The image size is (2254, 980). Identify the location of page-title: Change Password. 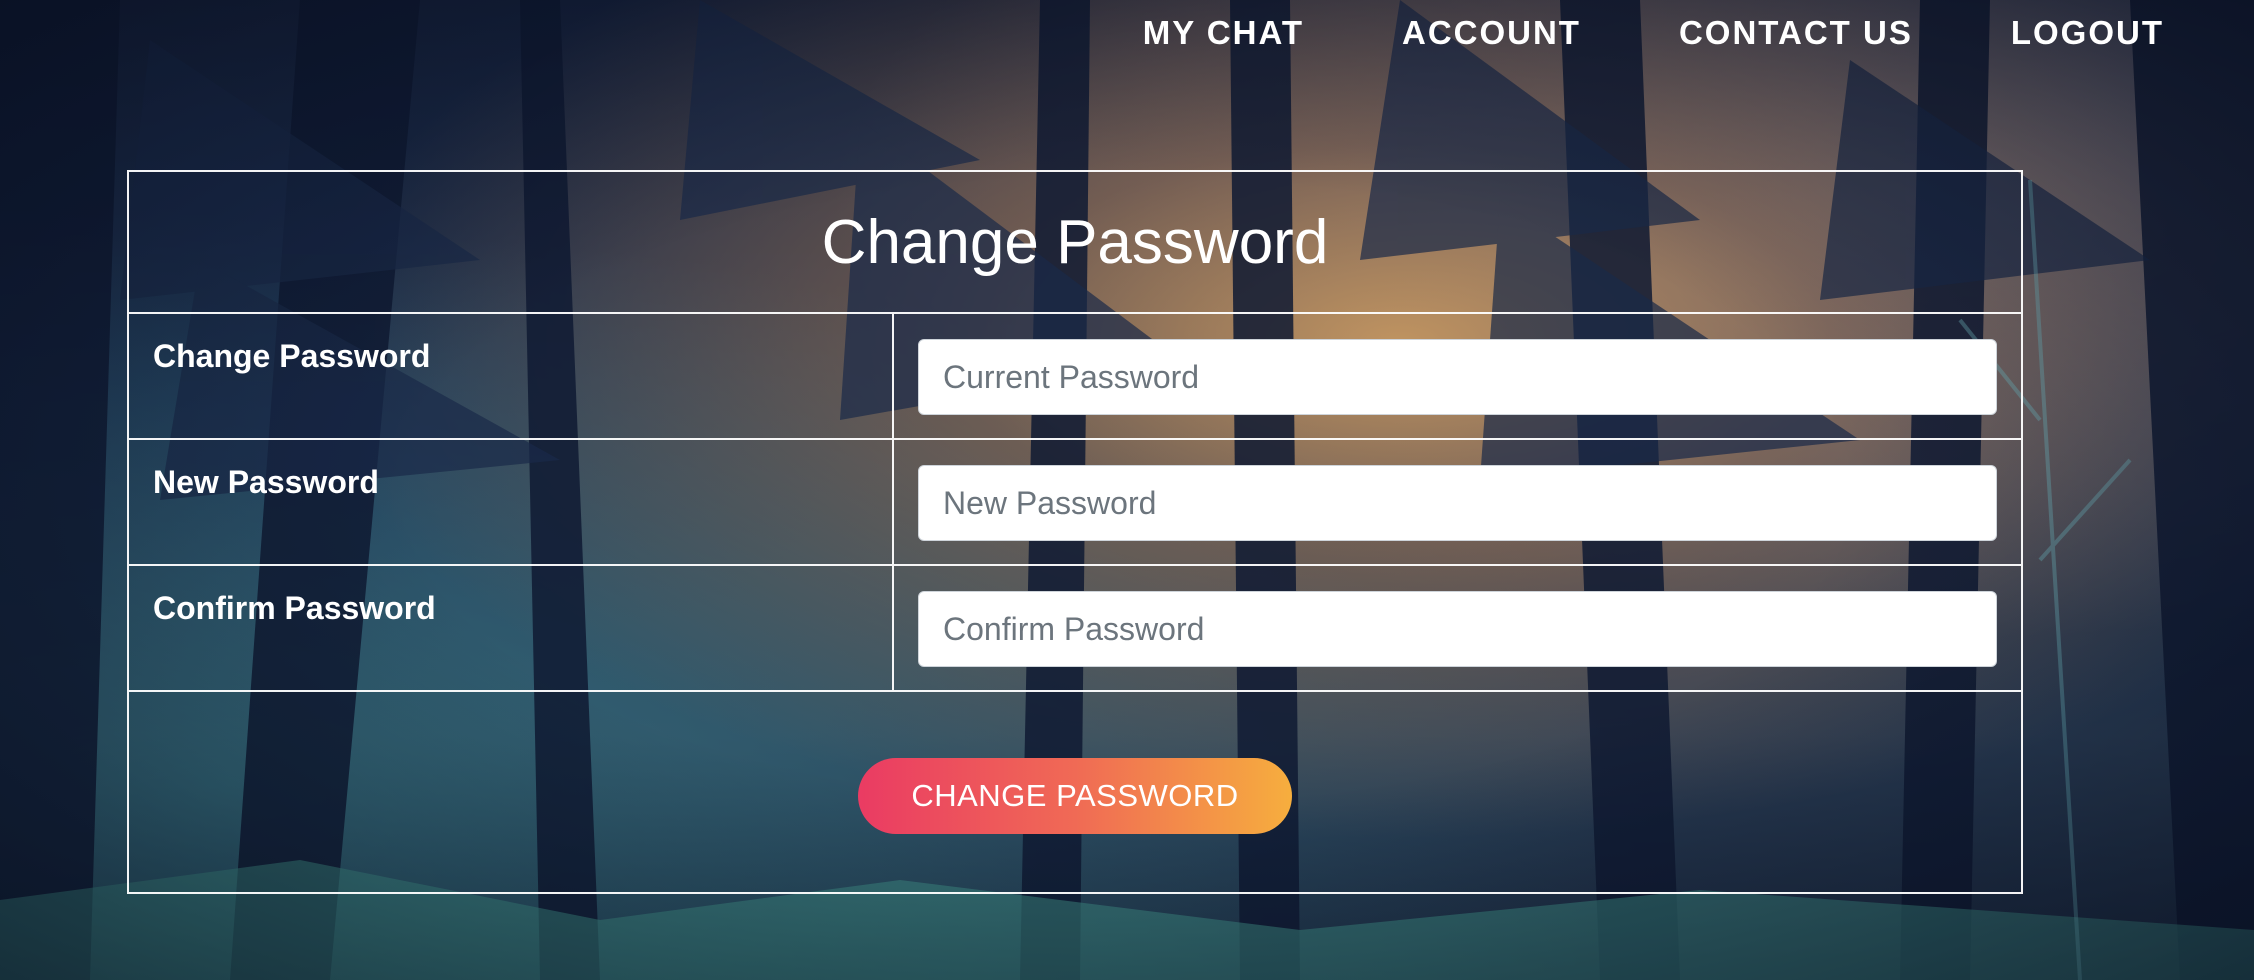
(1075, 243).